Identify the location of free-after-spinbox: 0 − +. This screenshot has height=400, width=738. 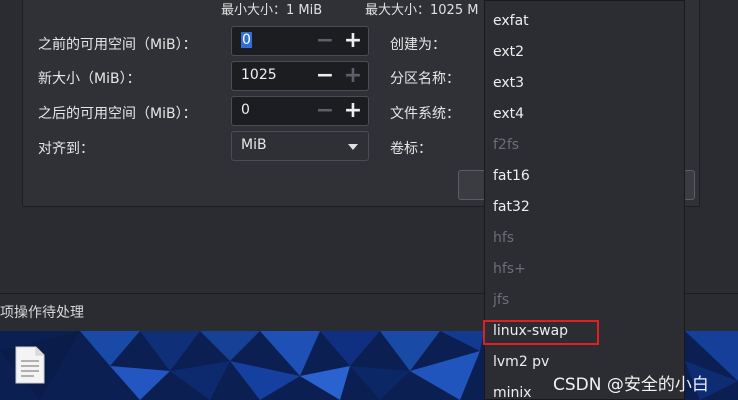
(300, 111).